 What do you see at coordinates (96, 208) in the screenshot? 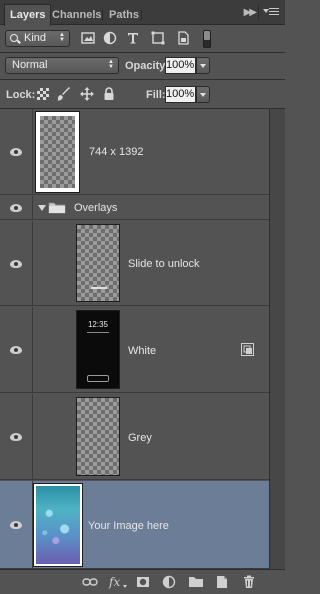
I see `group-name: Overlays` at bounding box center [96, 208].